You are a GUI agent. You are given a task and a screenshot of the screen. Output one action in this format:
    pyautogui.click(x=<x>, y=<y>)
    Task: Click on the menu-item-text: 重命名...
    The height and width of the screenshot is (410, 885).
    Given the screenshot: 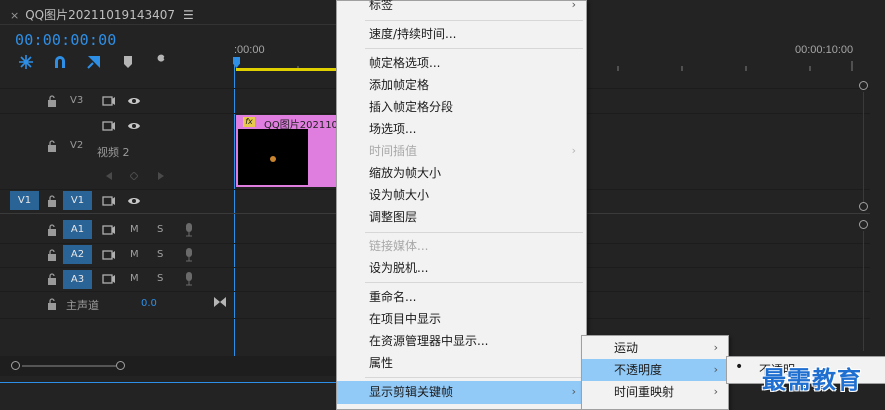 What is the action you would take?
    pyautogui.click(x=393, y=297)
    